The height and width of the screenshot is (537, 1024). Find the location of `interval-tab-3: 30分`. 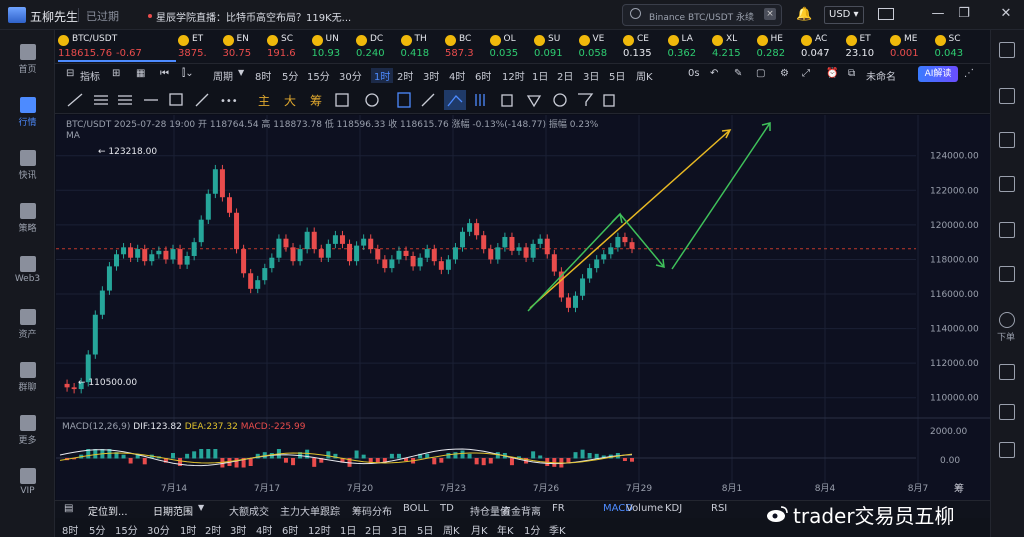

interval-tab-3: 30分 is located at coordinates (158, 529).